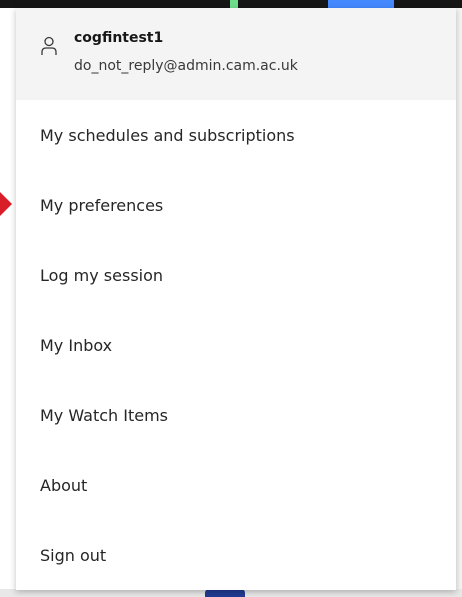 The height and width of the screenshot is (597, 462). Describe the element at coordinates (236, 345) in the screenshot. I see `menu-item-my-inbox: My Inbox` at that location.